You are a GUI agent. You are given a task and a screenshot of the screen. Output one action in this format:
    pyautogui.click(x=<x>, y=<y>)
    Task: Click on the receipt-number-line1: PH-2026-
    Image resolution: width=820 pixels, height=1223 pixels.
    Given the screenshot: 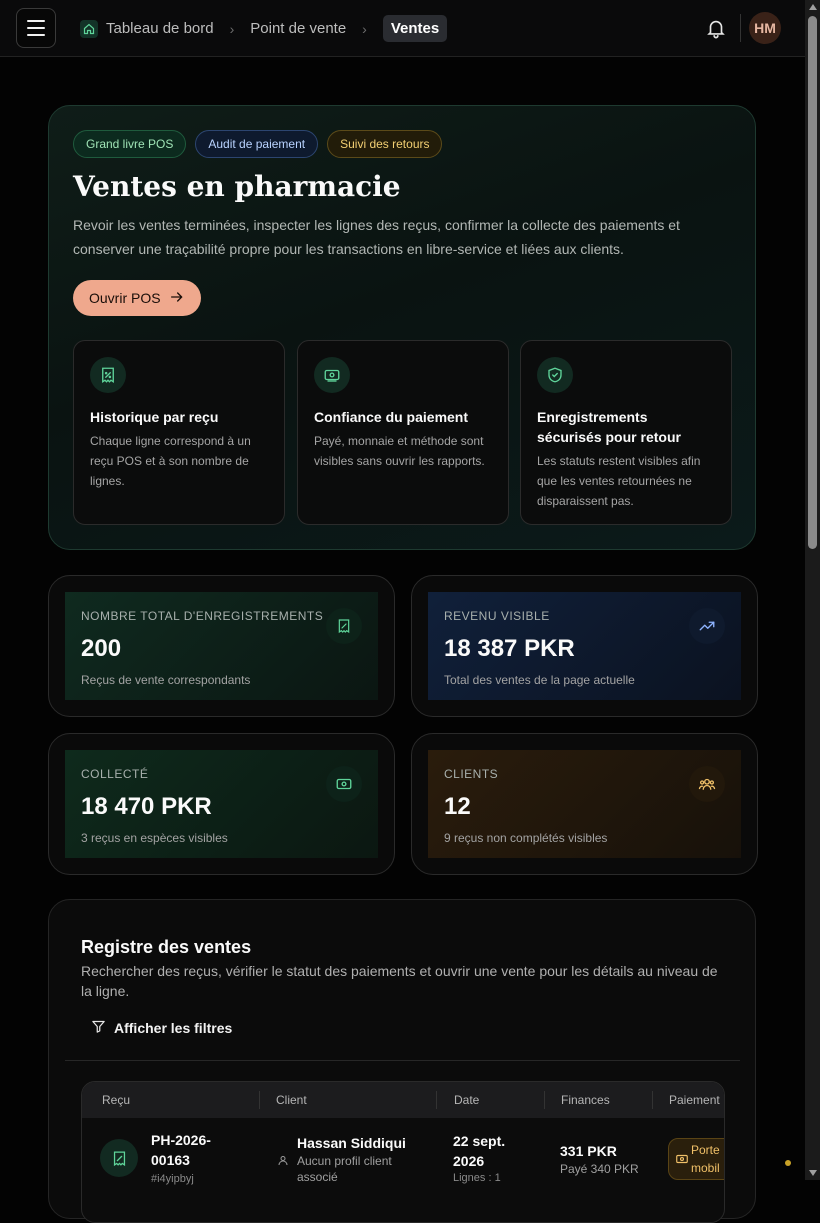 What is the action you would take?
    pyautogui.click(x=181, y=1140)
    